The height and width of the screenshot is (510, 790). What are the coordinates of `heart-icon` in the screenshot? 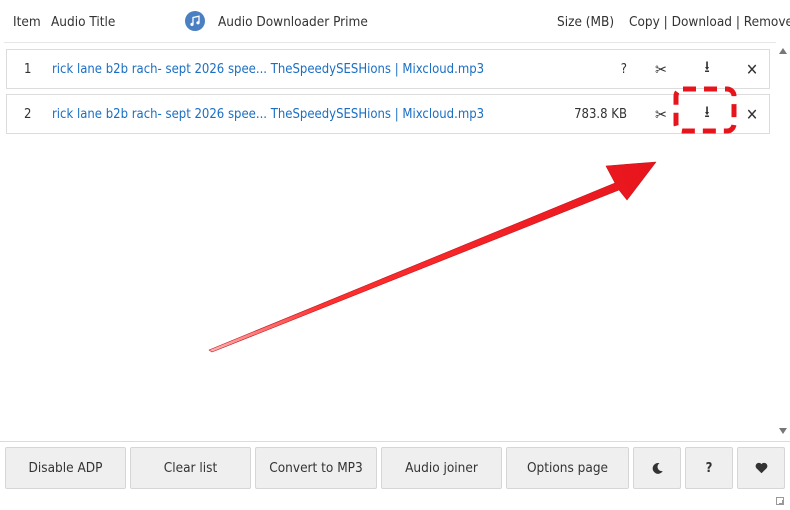 It's located at (761, 468).